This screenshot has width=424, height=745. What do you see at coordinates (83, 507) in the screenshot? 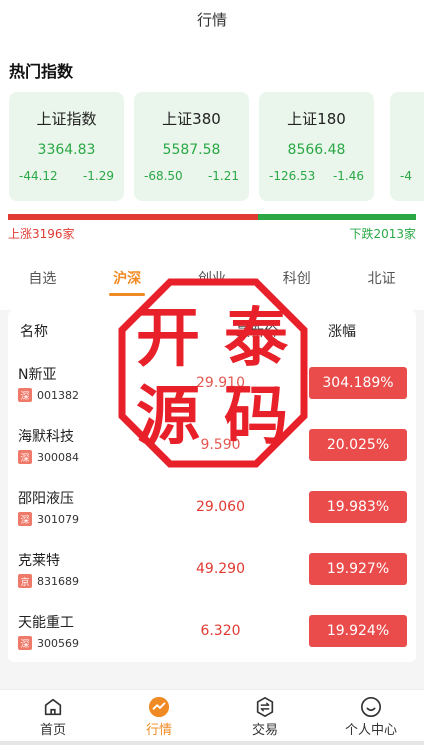
I see `stock-info: 邵阳液压 深 301079` at bounding box center [83, 507].